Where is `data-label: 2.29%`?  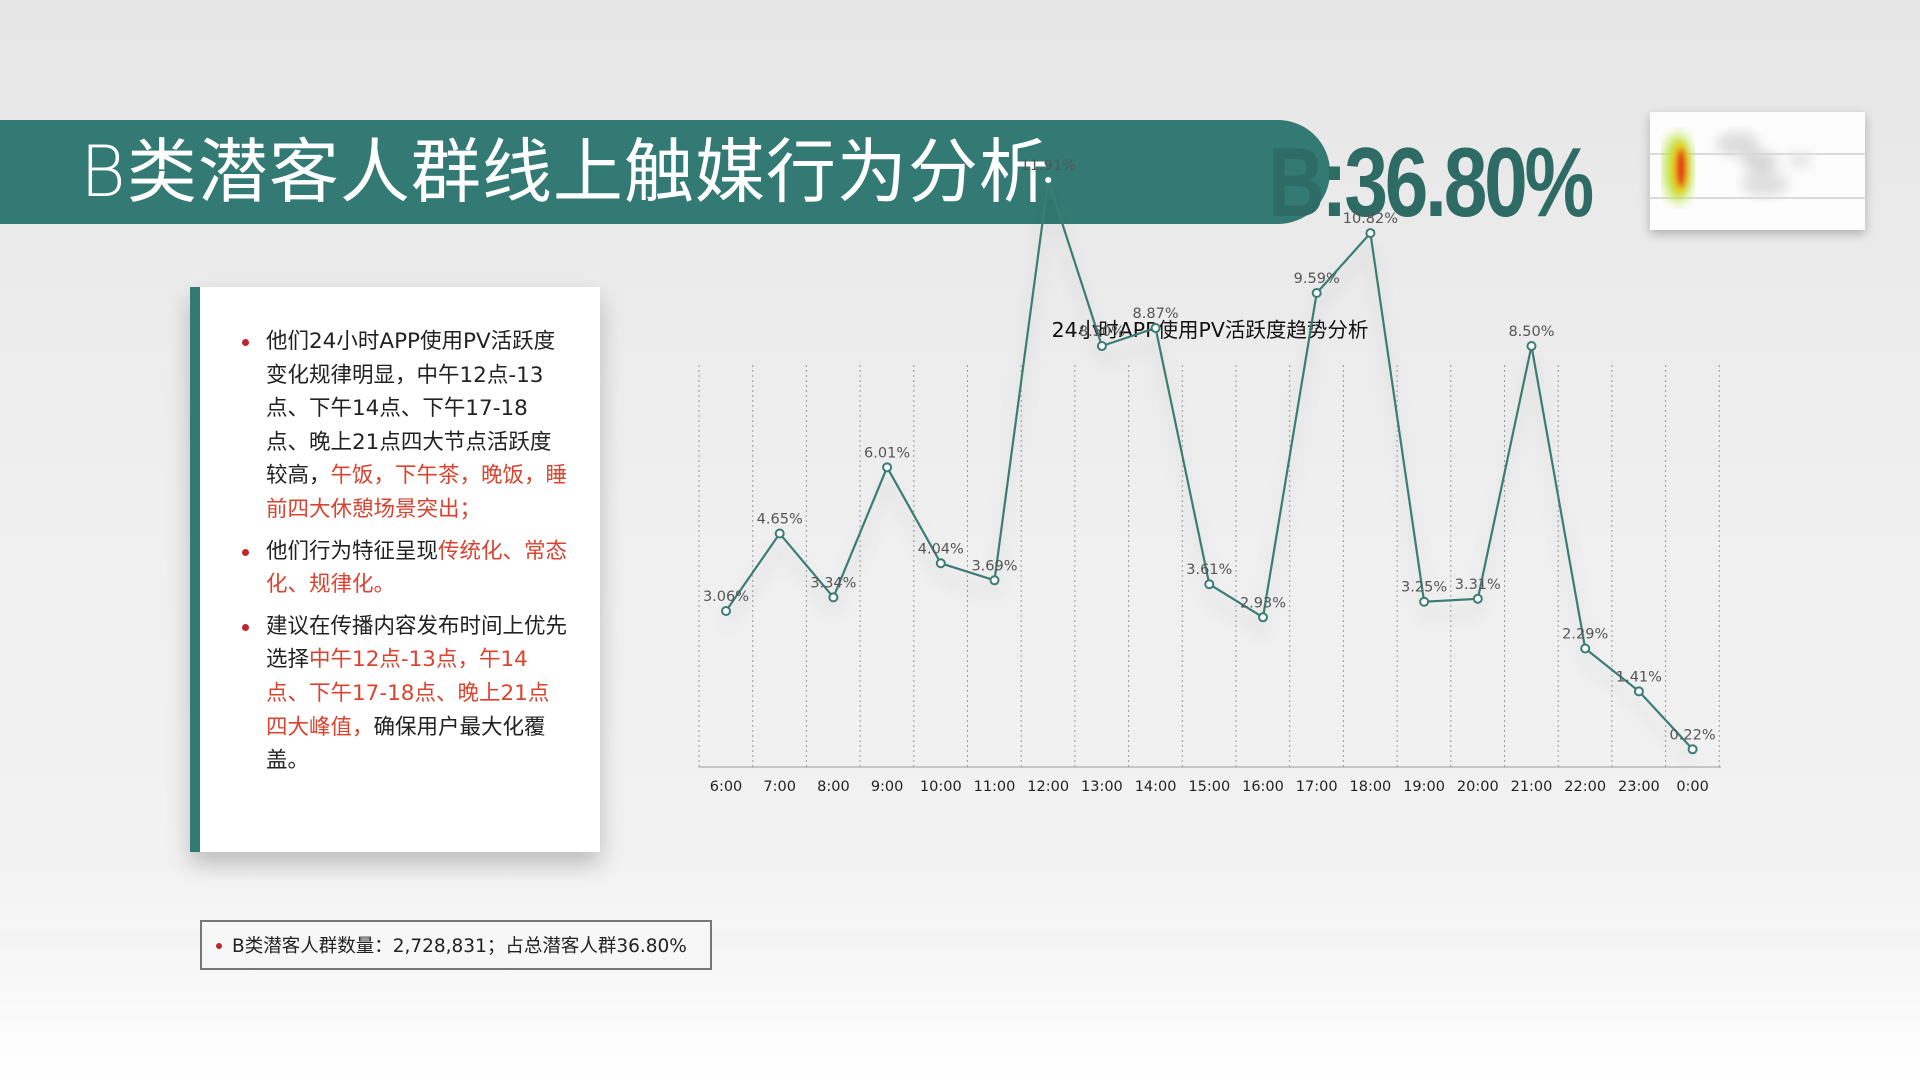
data-label: 2.29% is located at coordinates (1585, 634).